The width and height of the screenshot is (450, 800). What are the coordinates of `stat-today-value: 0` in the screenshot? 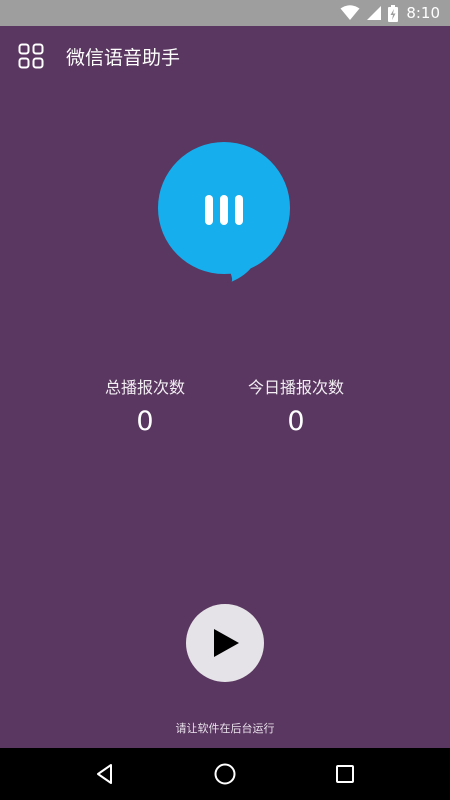 It's located at (296, 421).